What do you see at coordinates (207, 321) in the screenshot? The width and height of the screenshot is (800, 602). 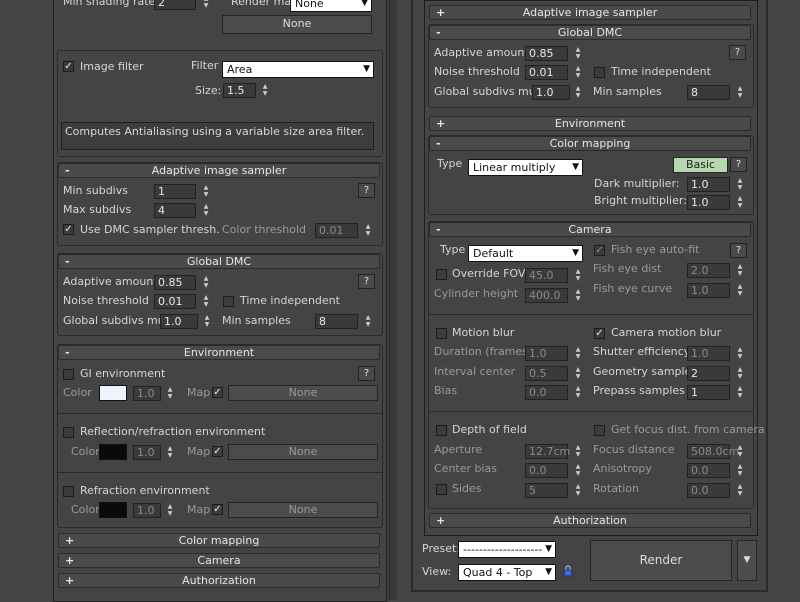 I see `global-subdivs-spinner: ▲ ▼` at bounding box center [207, 321].